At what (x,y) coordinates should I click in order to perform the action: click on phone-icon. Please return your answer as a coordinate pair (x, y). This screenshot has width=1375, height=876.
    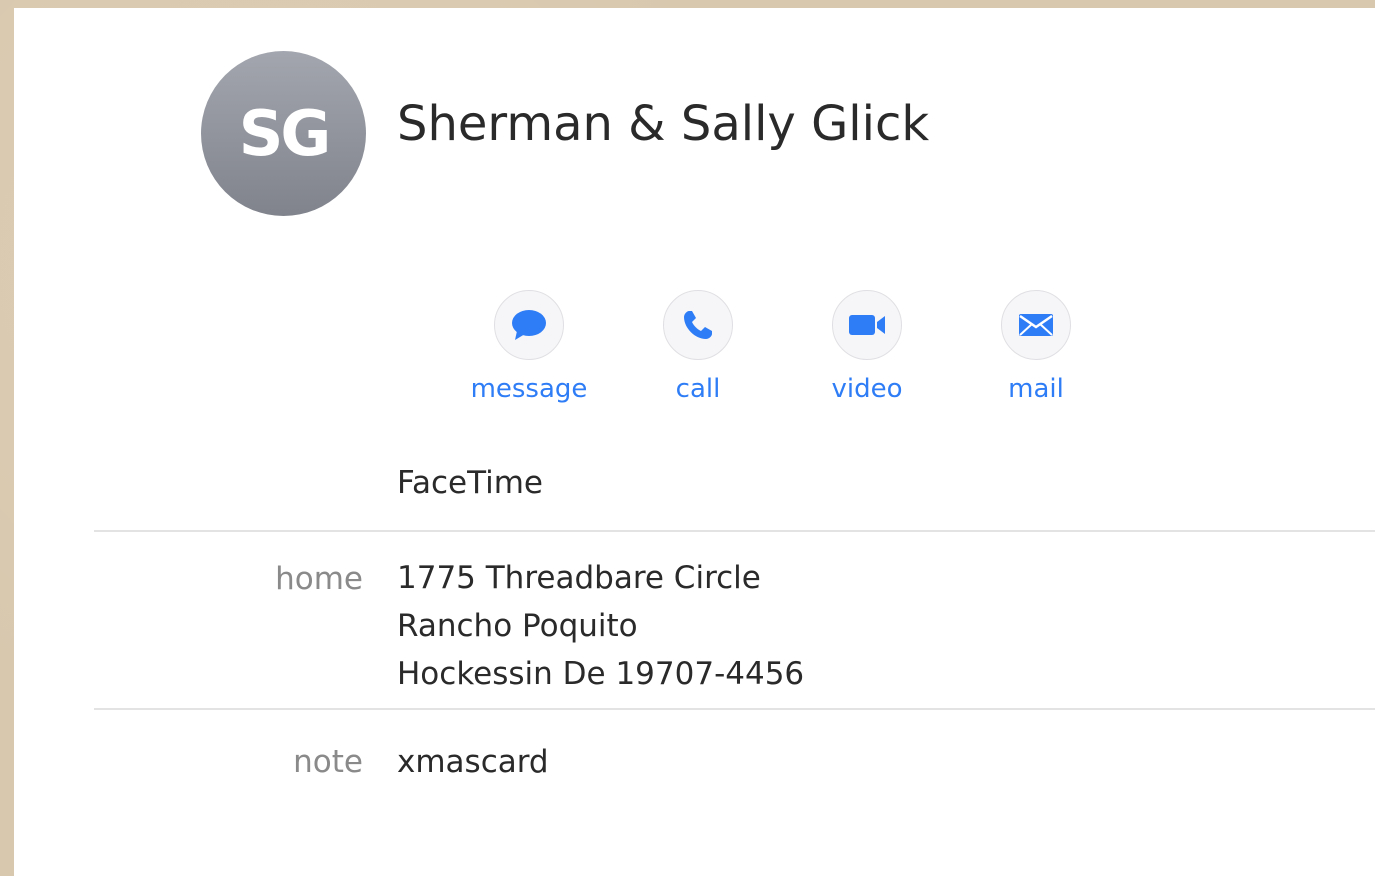
    Looking at the image, I should click on (698, 325).